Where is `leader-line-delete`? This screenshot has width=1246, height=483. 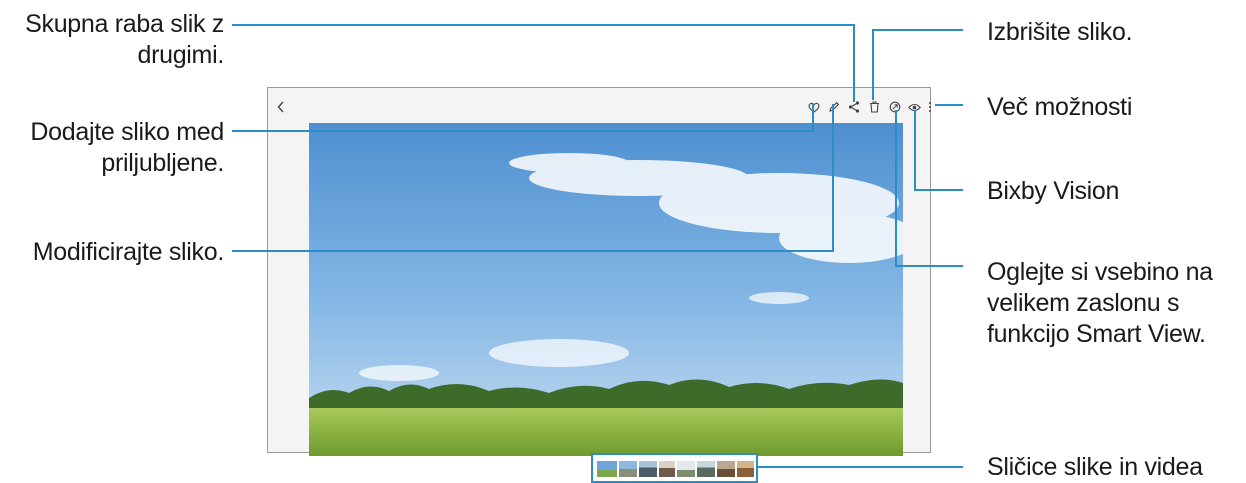 leader-line-delete is located at coordinates (917, 64).